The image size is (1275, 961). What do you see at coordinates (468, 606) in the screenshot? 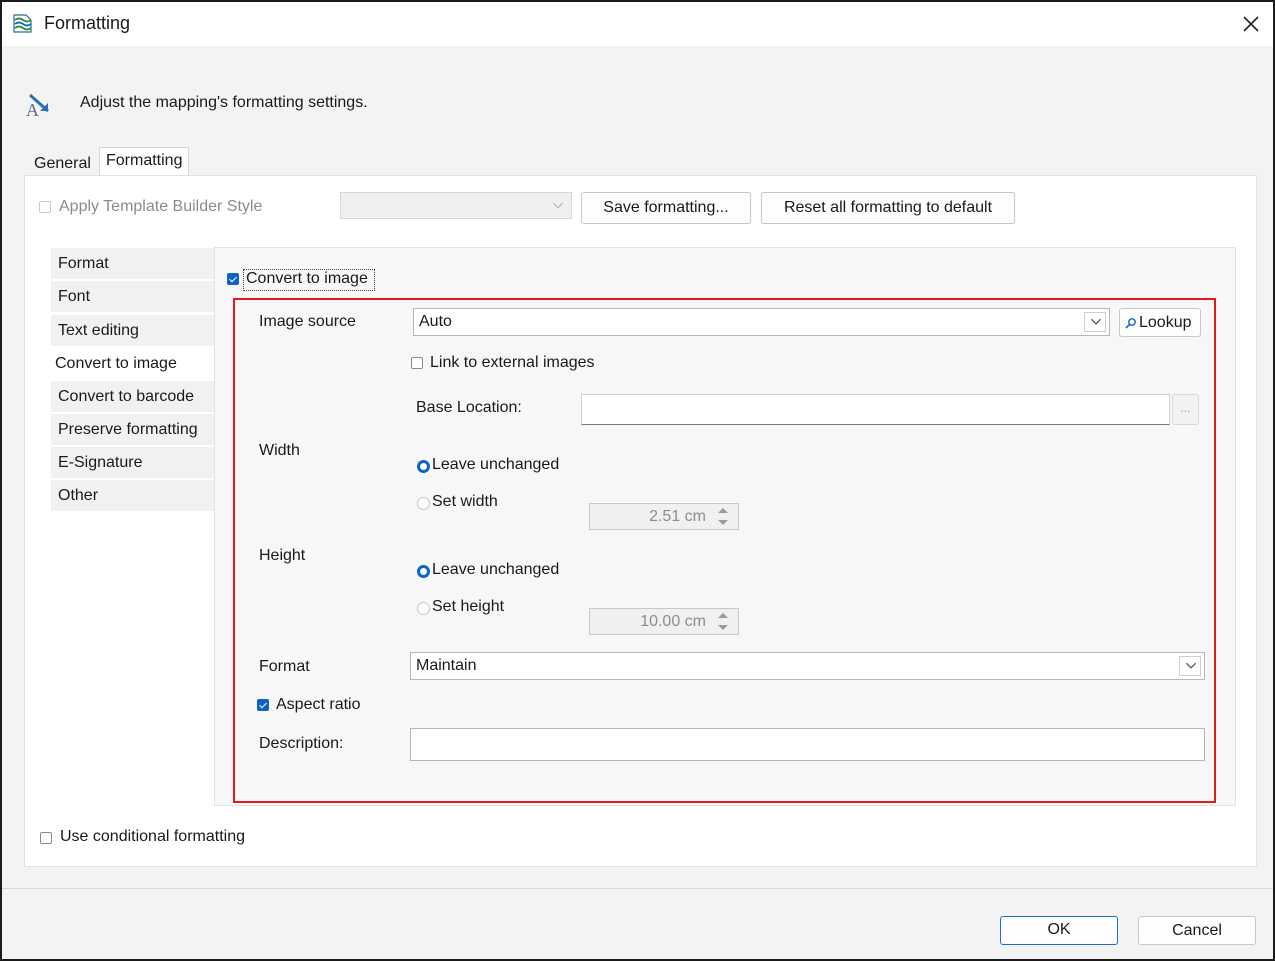
I see `set-height-label: Set height` at bounding box center [468, 606].